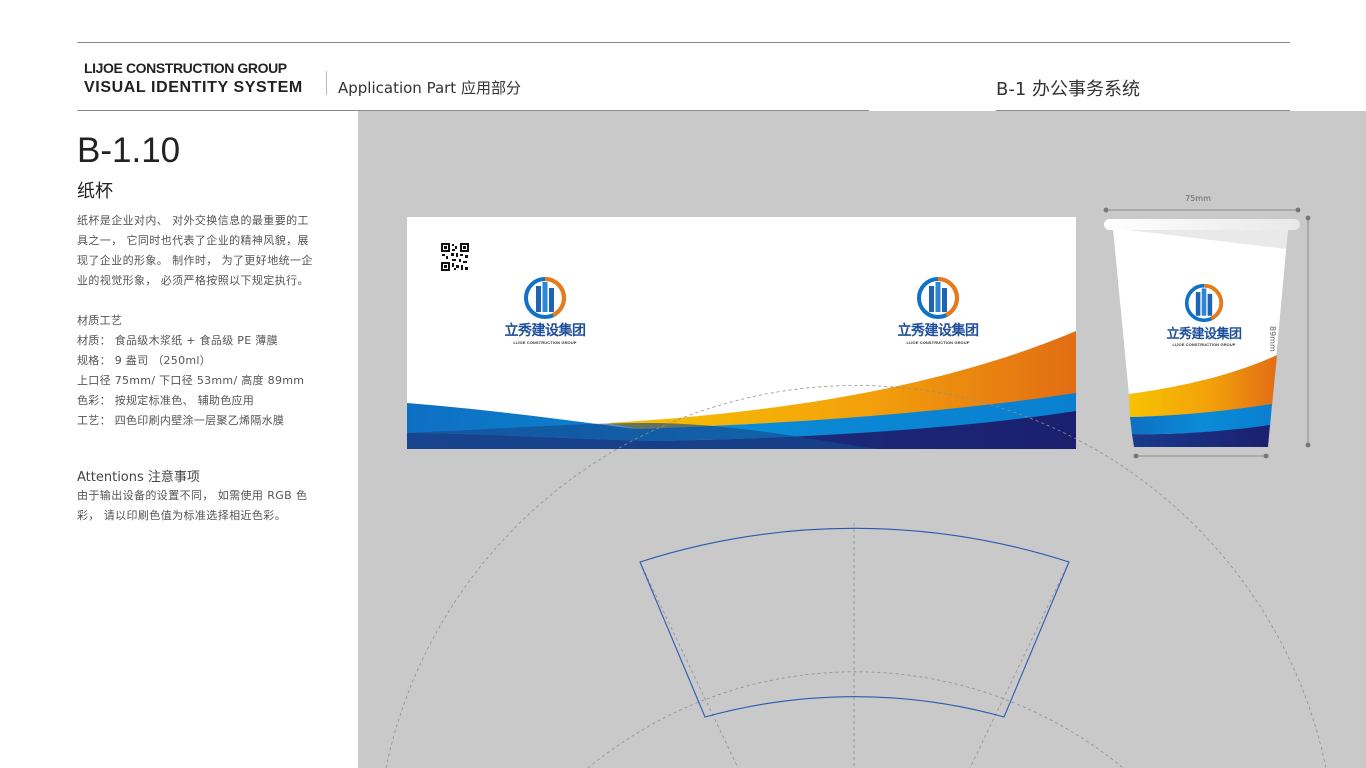 The width and height of the screenshot is (1366, 768). What do you see at coordinates (185, 68) in the screenshot?
I see `brand-name: LIJOE CONSTRUCTION GROUP` at bounding box center [185, 68].